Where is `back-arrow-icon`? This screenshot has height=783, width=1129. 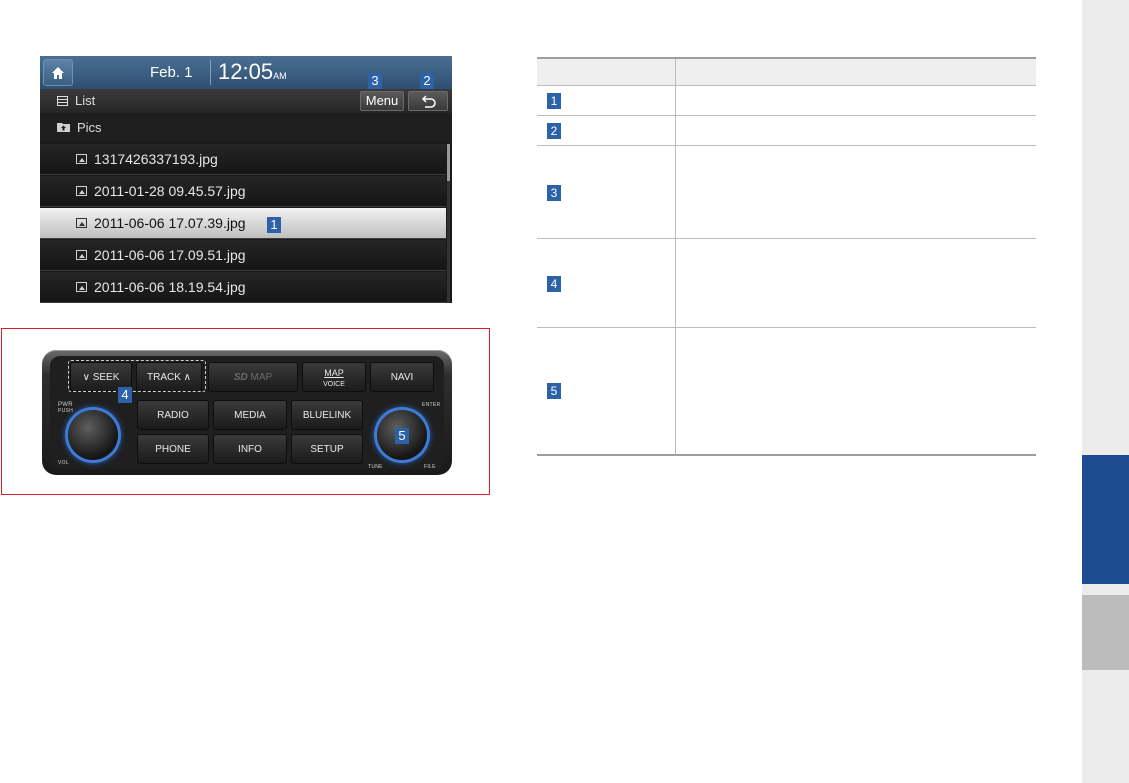 back-arrow-icon is located at coordinates (429, 101).